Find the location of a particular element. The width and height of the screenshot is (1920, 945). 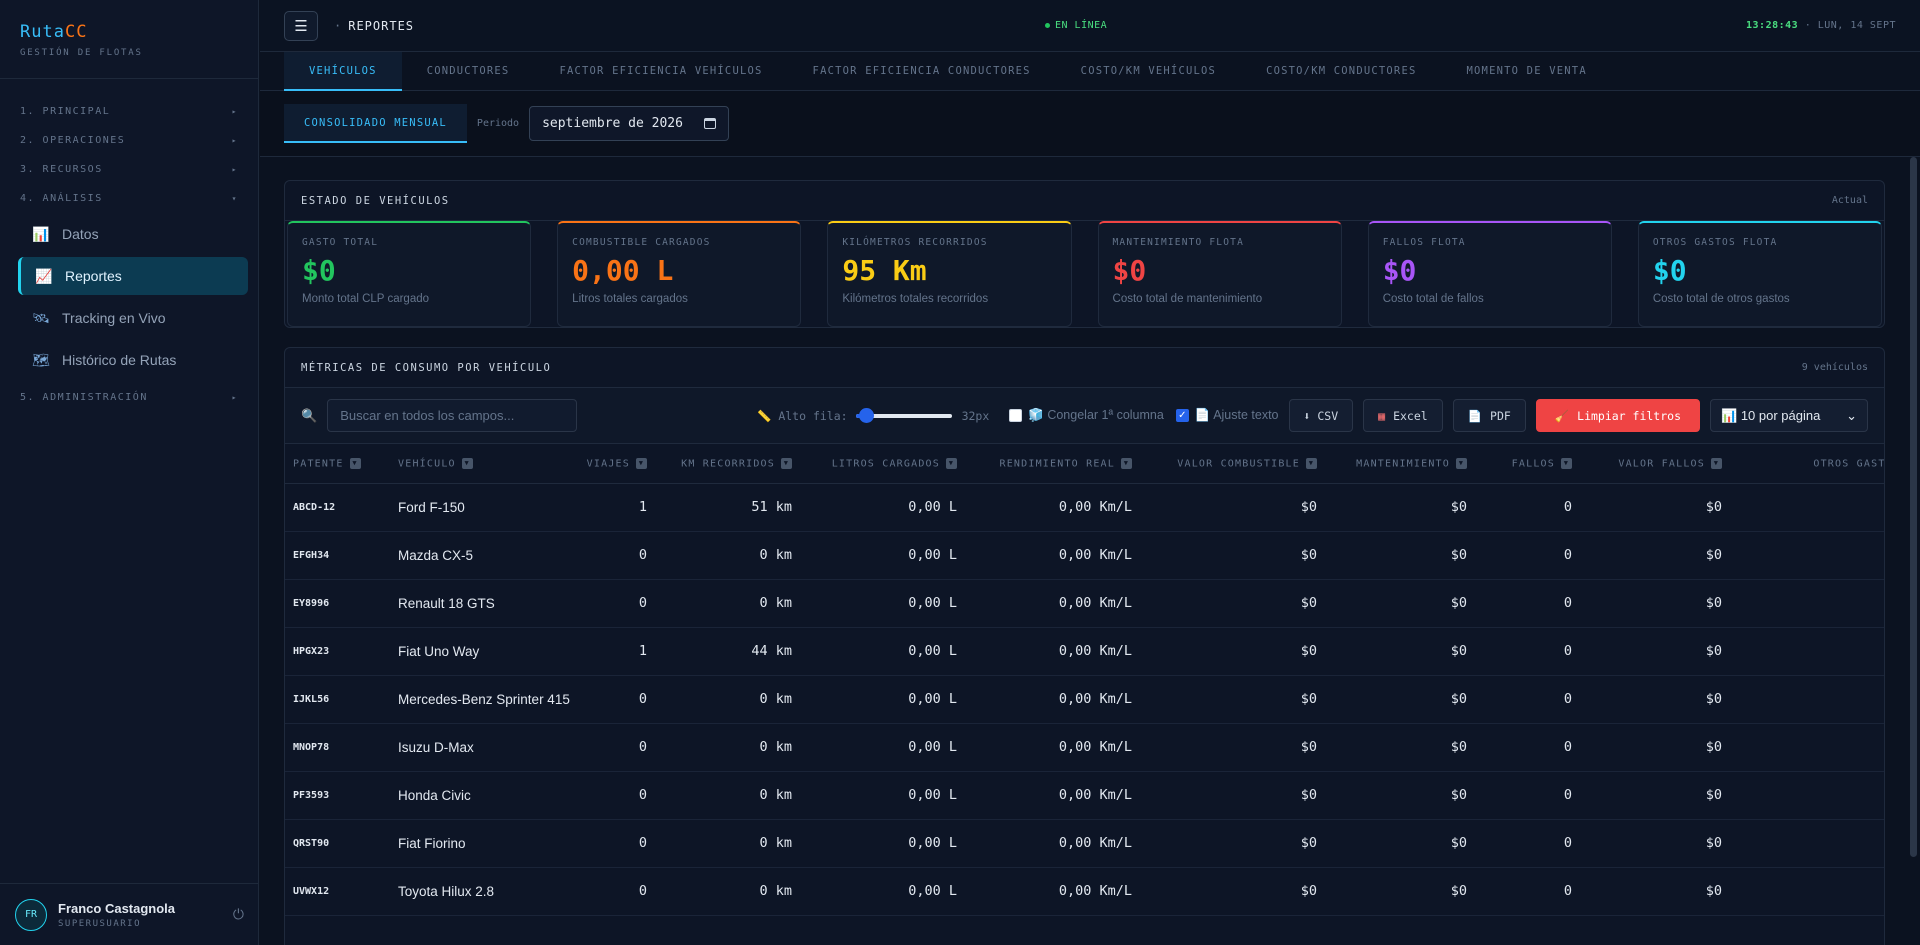

tab-factor-eficiencia-conductores: FACTOR EFICIENCIA CONDUCTORES is located at coordinates (922, 71).